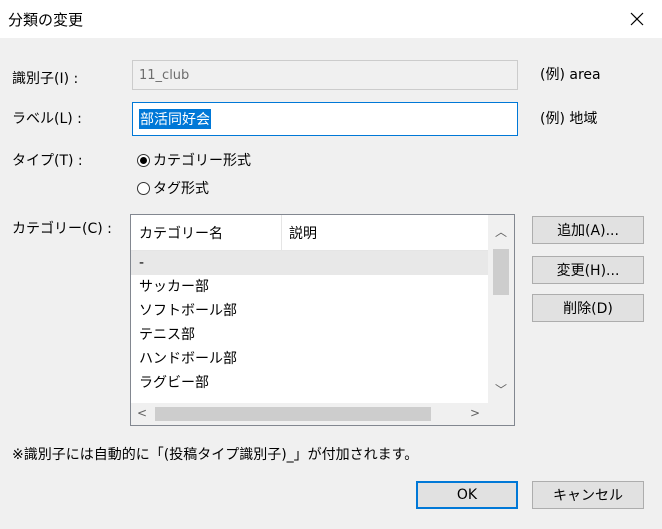 The width and height of the screenshot is (662, 529). Describe the element at coordinates (181, 189) in the screenshot. I see `radio-tag-label: タグ形式` at that location.